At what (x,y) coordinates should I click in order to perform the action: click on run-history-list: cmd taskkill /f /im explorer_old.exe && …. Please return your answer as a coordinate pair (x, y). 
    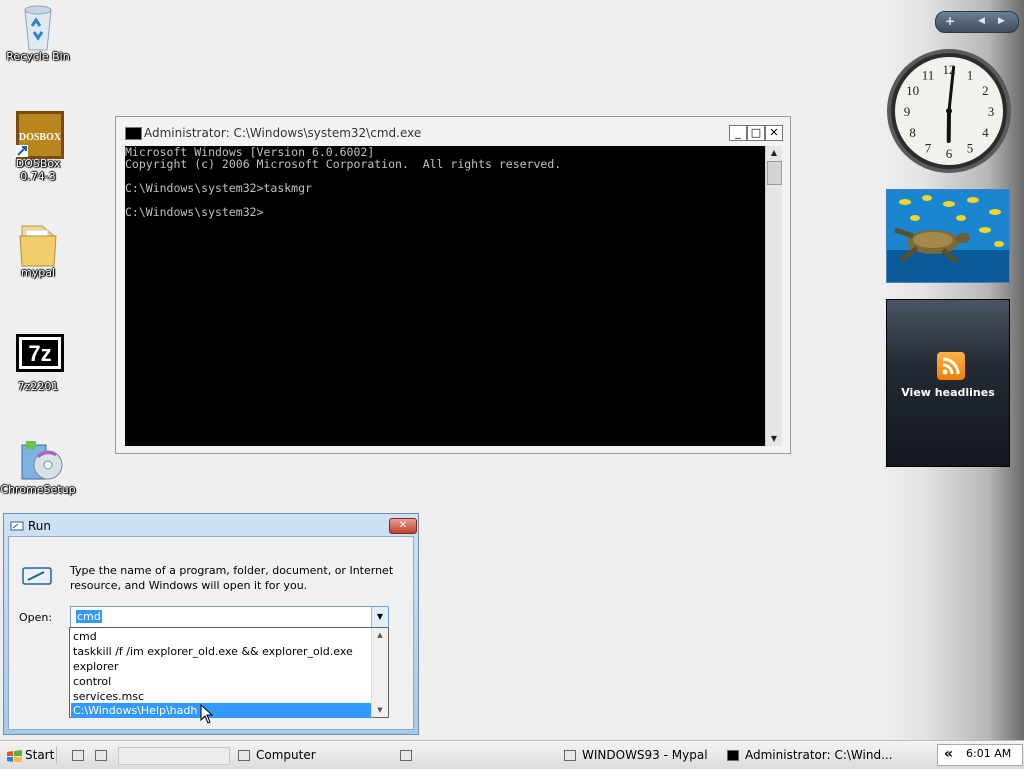
    Looking at the image, I should click on (229, 672).